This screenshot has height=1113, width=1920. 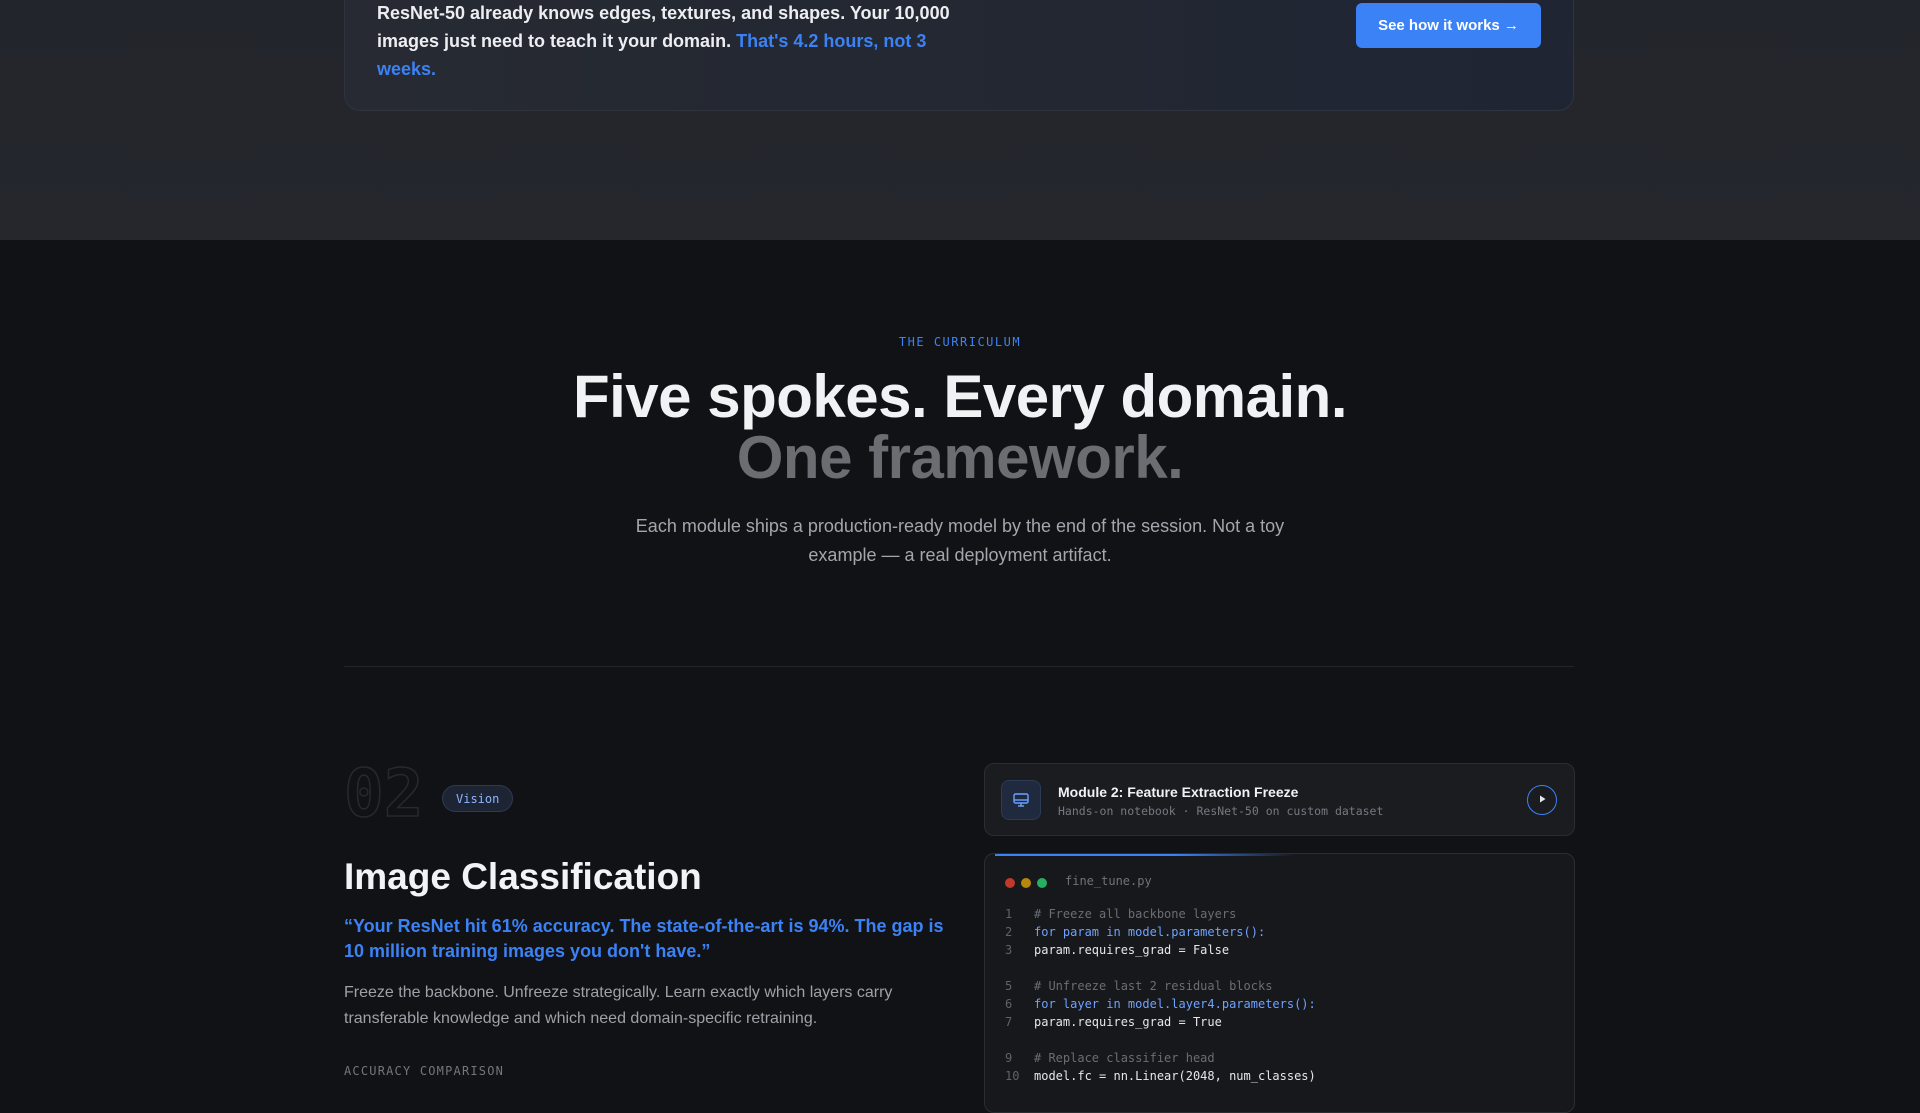 I want to click on line-number: 1, so click(x=1009, y=914).